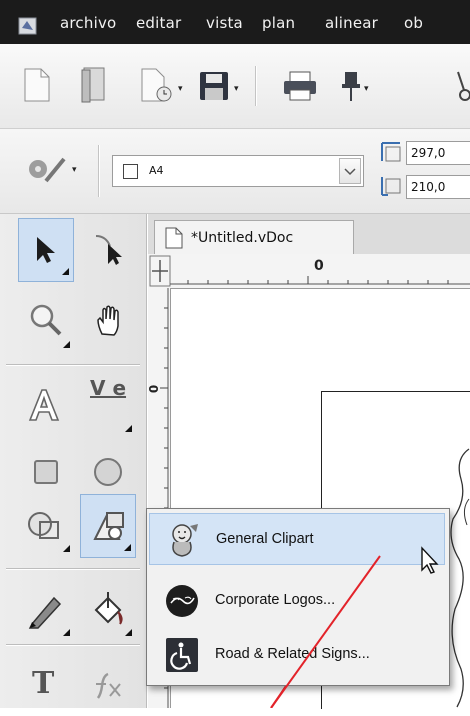 The image size is (470, 716). Describe the element at coordinates (182, 601) in the screenshot. I see `coca-cola-logo-icon` at that location.